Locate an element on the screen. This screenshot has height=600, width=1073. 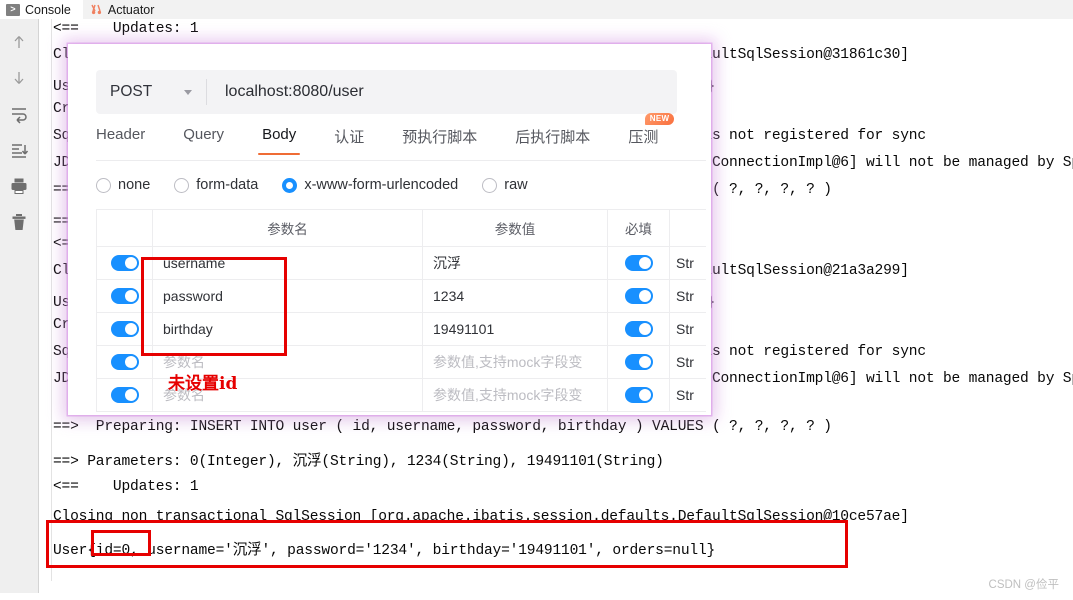
scroll-down-icon is located at coordinates (19, 78).